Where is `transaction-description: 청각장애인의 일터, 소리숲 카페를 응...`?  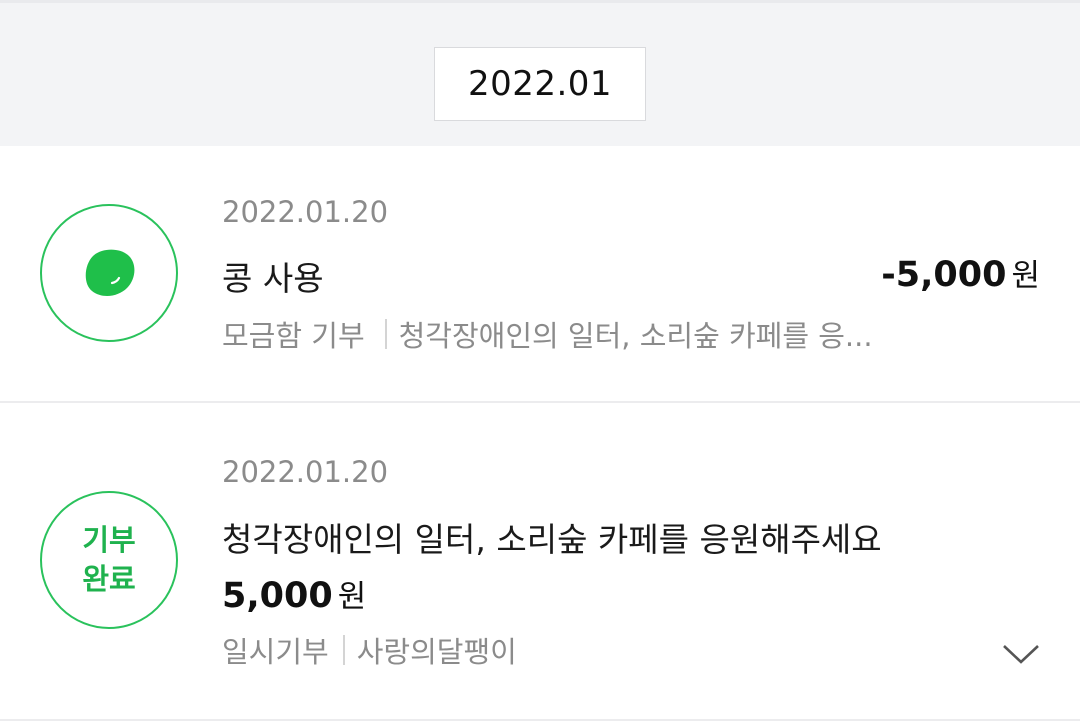
transaction-description: 청각장애인의 일터, 소리숲 카페를 응... is located at coordinates (635, 336).